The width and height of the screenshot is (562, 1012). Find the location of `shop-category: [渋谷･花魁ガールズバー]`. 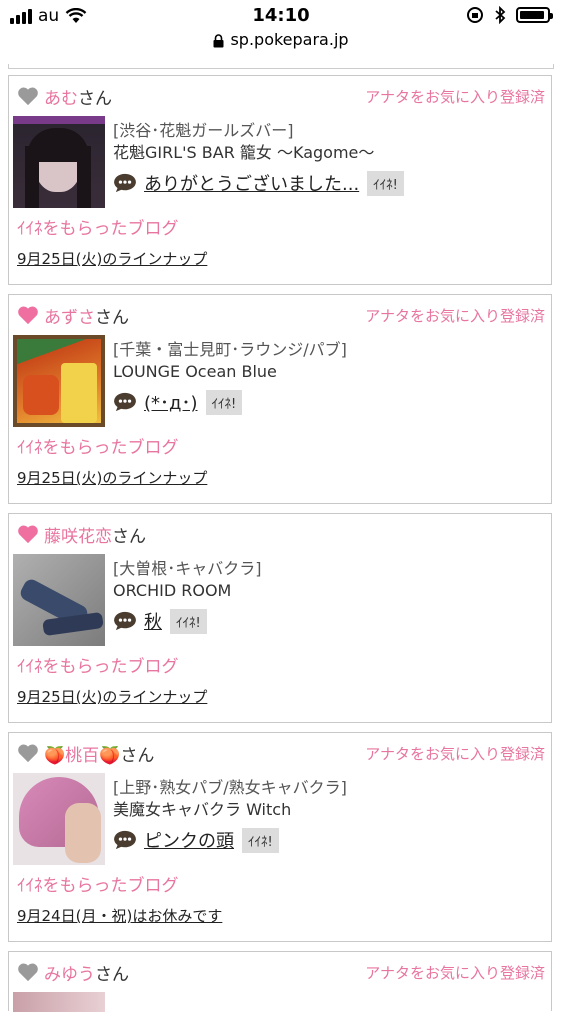

shop-category: [渋谷･花魁ガールズバー] is located at coordinates (203, 130).